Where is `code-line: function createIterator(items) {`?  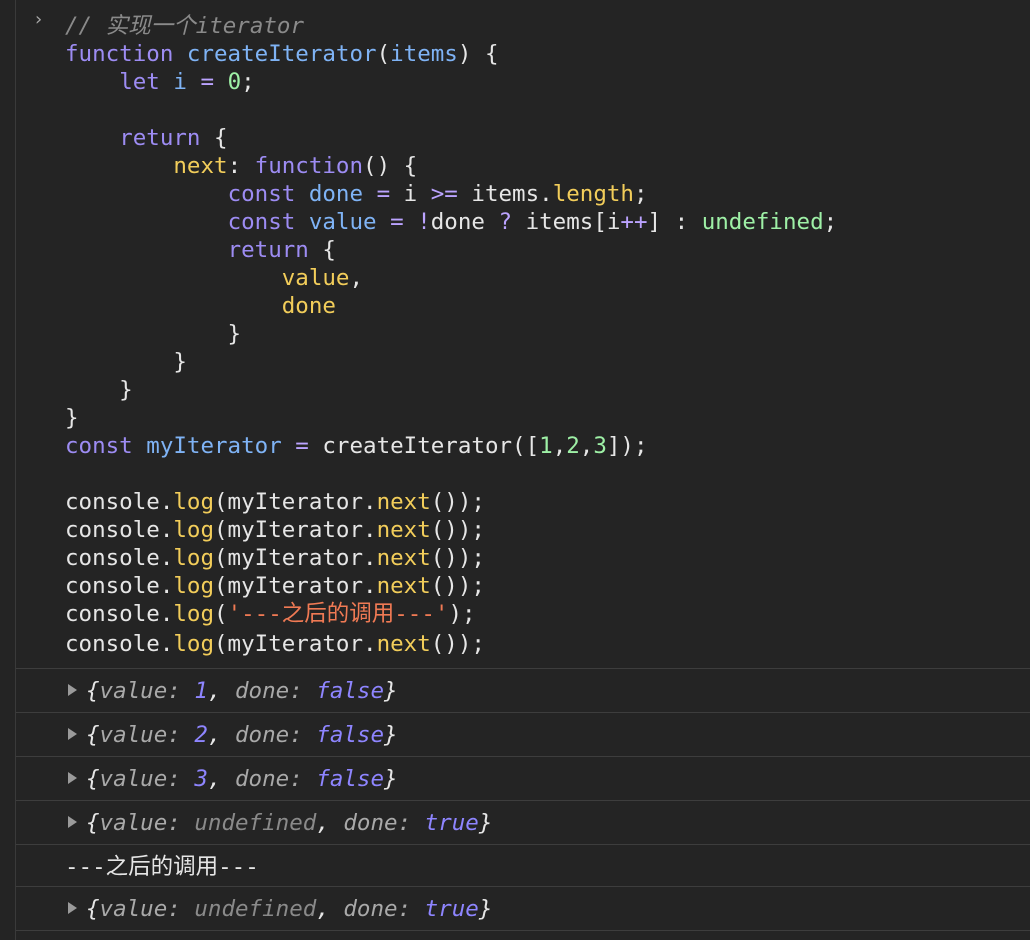
code-line: function createIterator(items) { is located at coordinates (282, 54).